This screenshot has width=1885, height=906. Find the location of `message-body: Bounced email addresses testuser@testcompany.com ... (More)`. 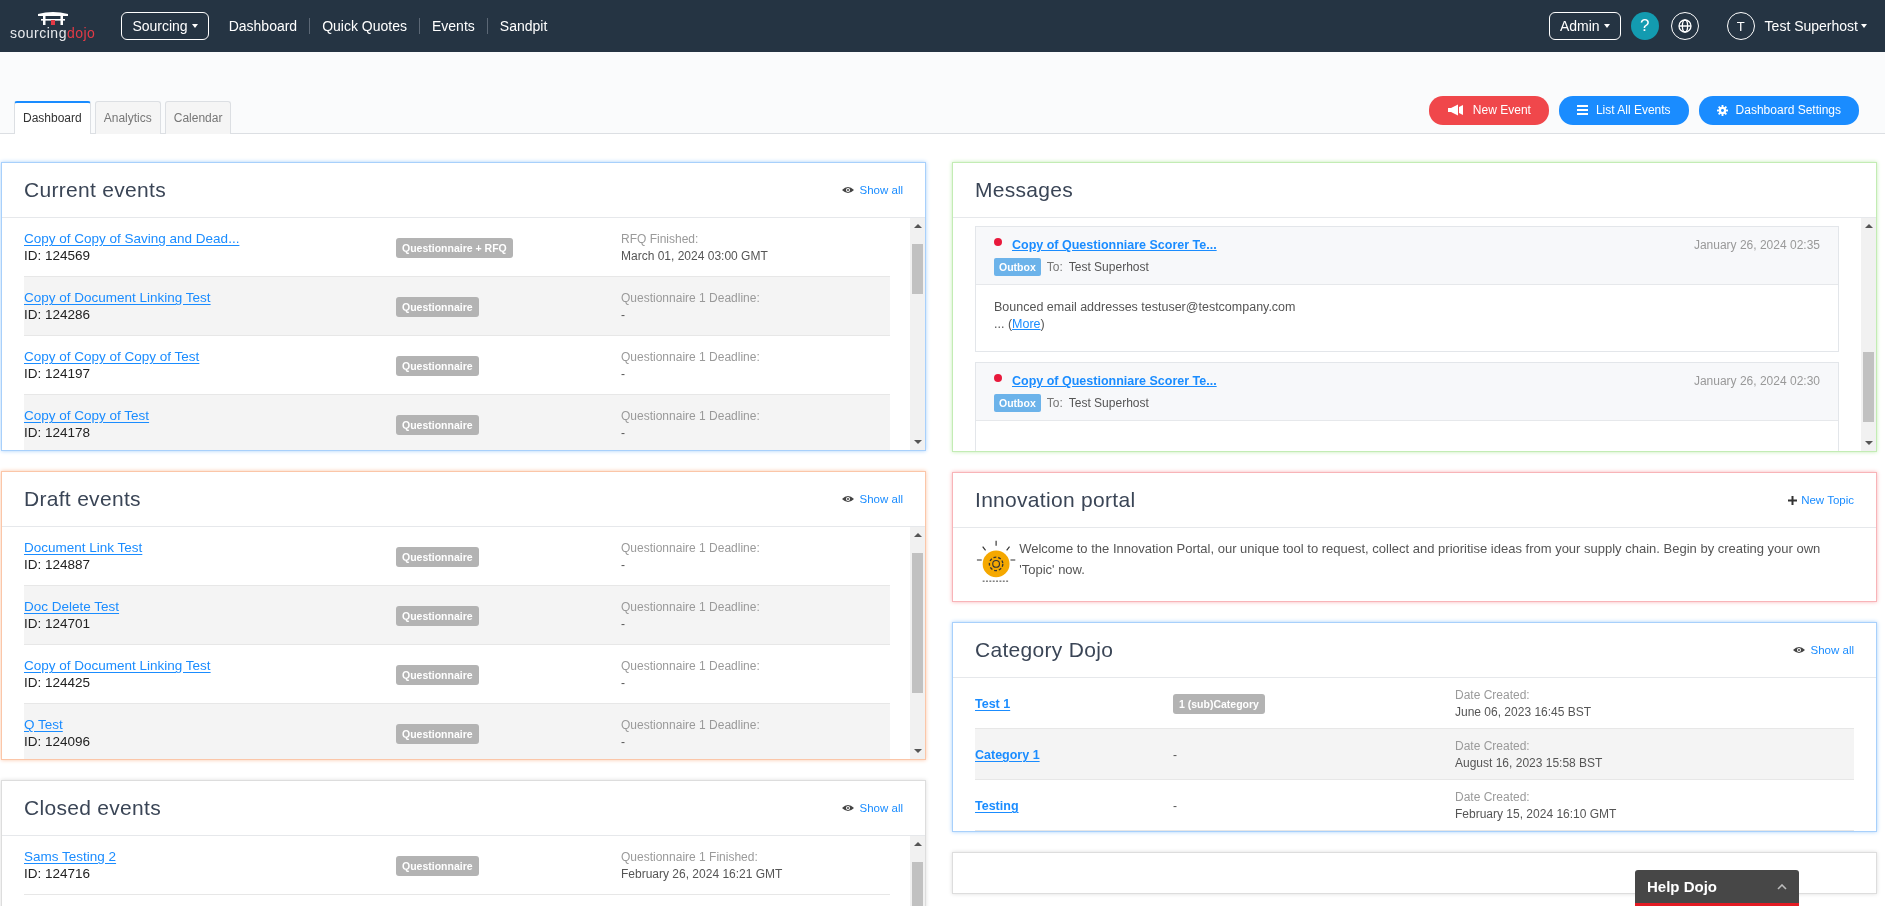

message-body: Bounced email addresses testuser@testcompany.com ... (More) is located at coordinates (1145, 315).